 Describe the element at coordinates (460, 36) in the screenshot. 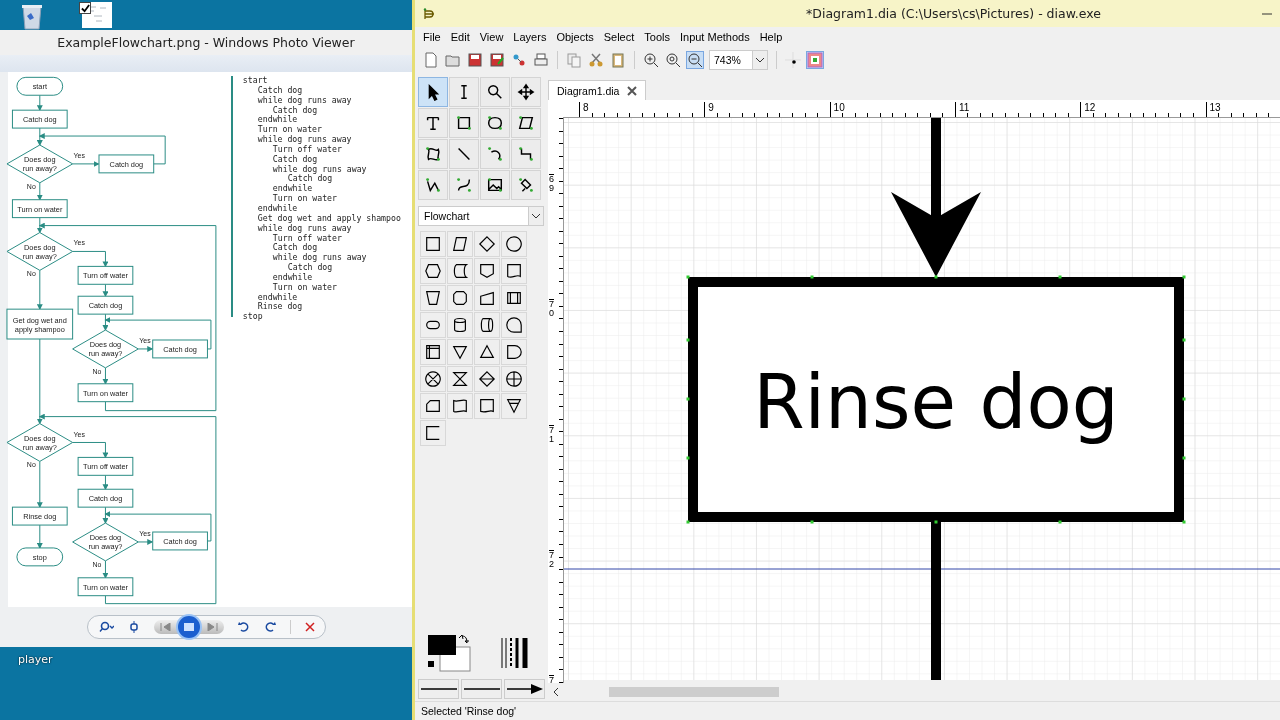

I see `menu-item: Edit` at that location.